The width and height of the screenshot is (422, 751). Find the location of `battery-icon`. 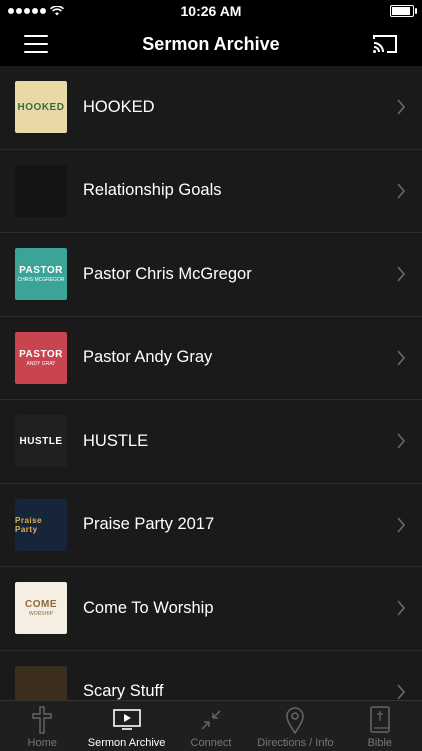

battery-icon is located at coordinates (403, 11).